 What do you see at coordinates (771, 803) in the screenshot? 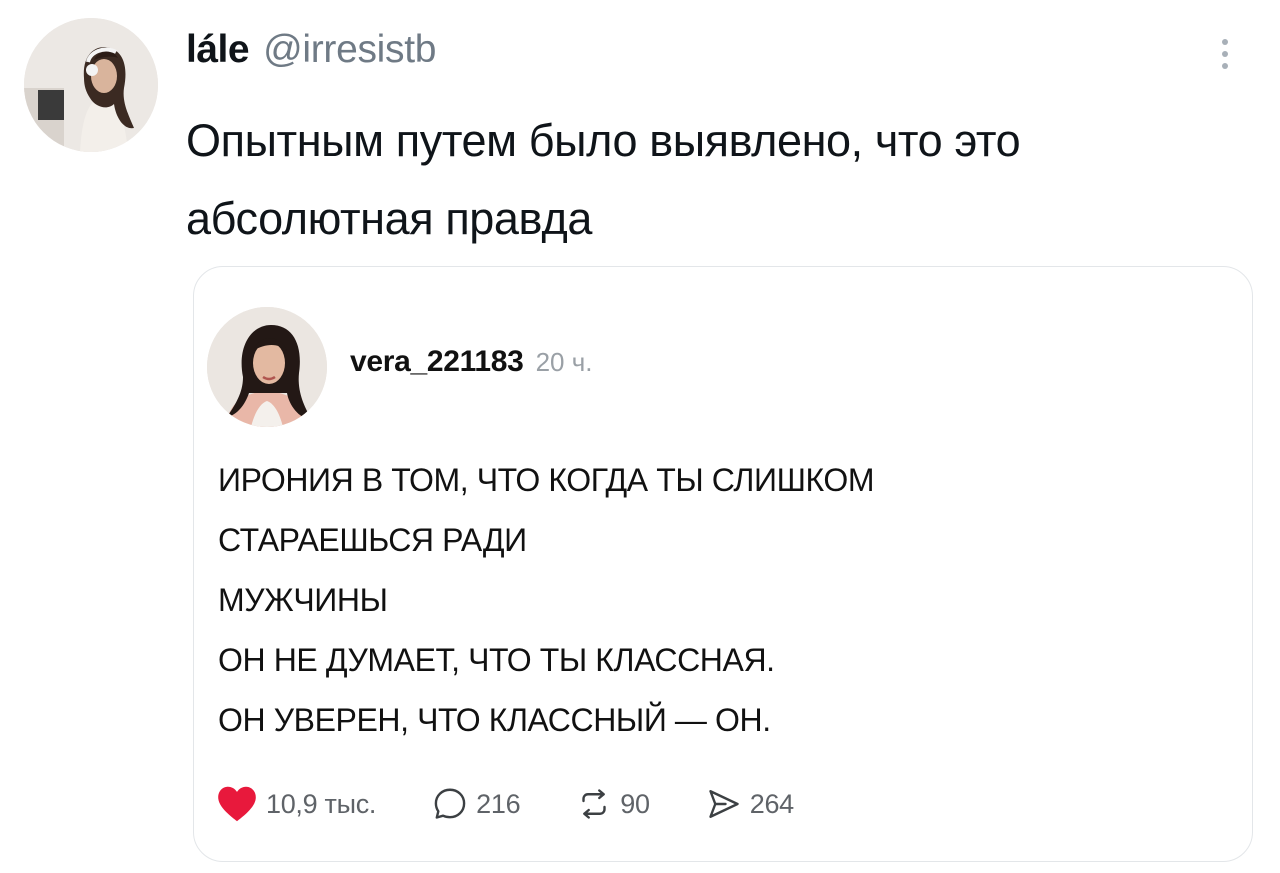
I see `share-count: 264` at bounding box center [771, 803].